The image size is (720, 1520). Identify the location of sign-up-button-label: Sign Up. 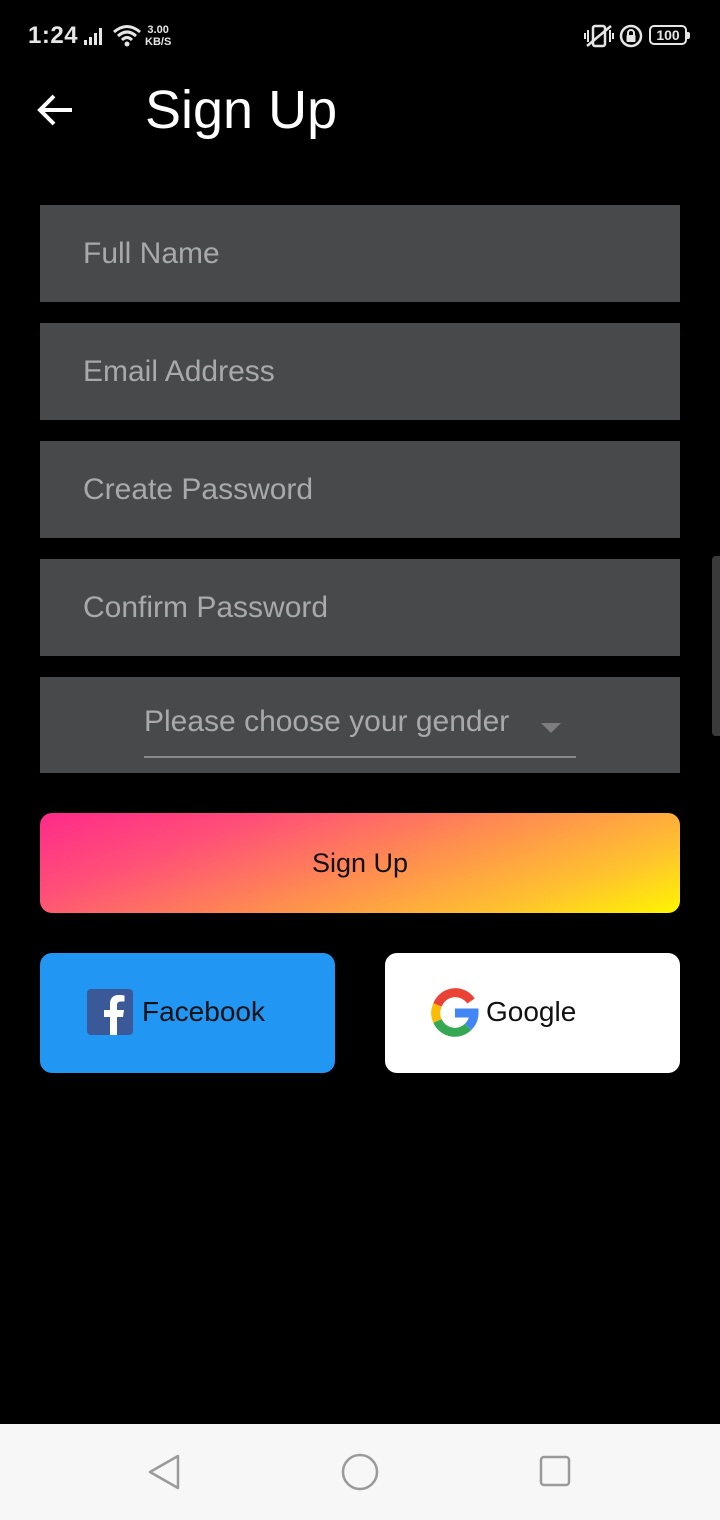
(360, 862).